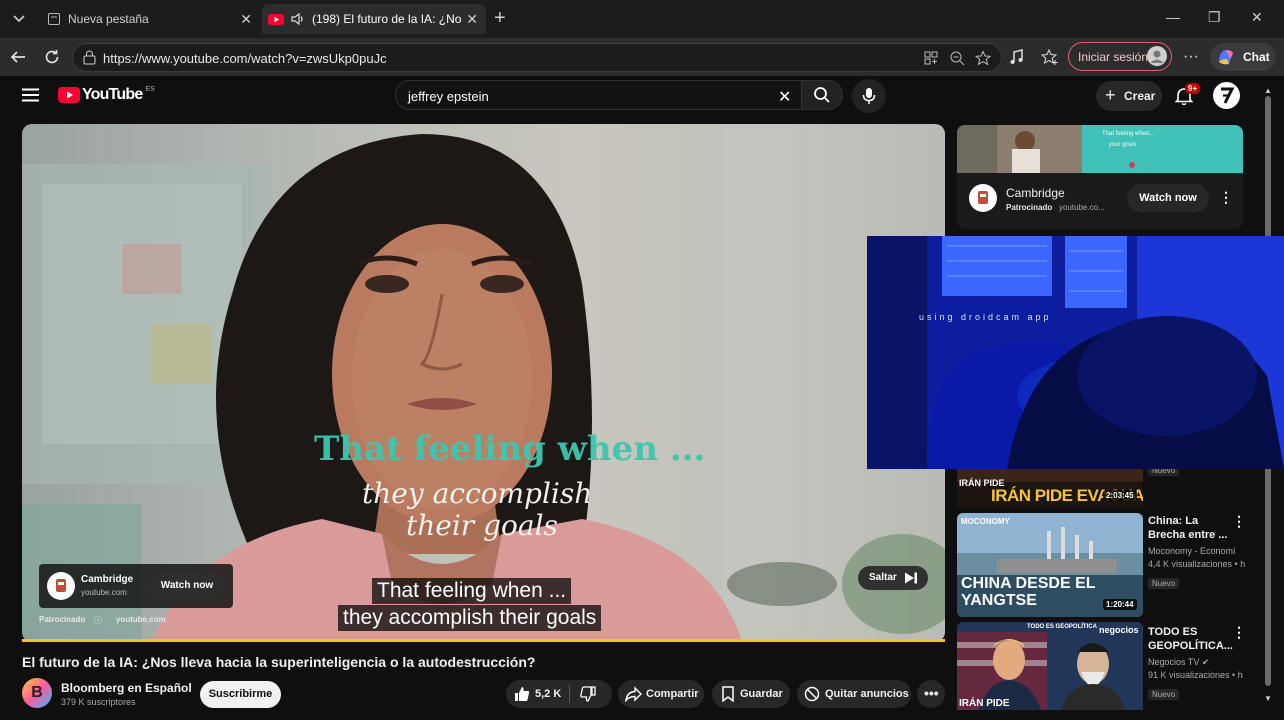  I want to click on more-horizontal-icon: •••, so click(931, 693).